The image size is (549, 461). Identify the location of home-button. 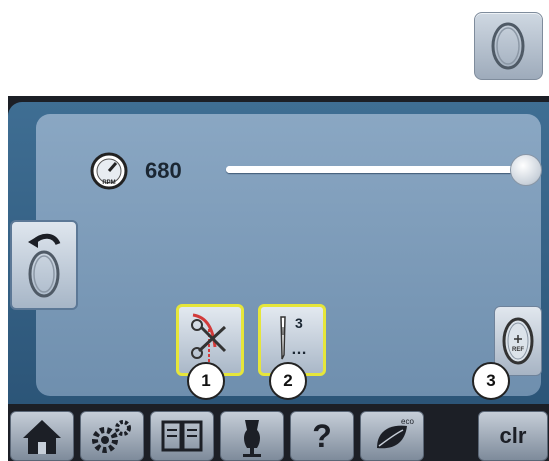
(42, 436).